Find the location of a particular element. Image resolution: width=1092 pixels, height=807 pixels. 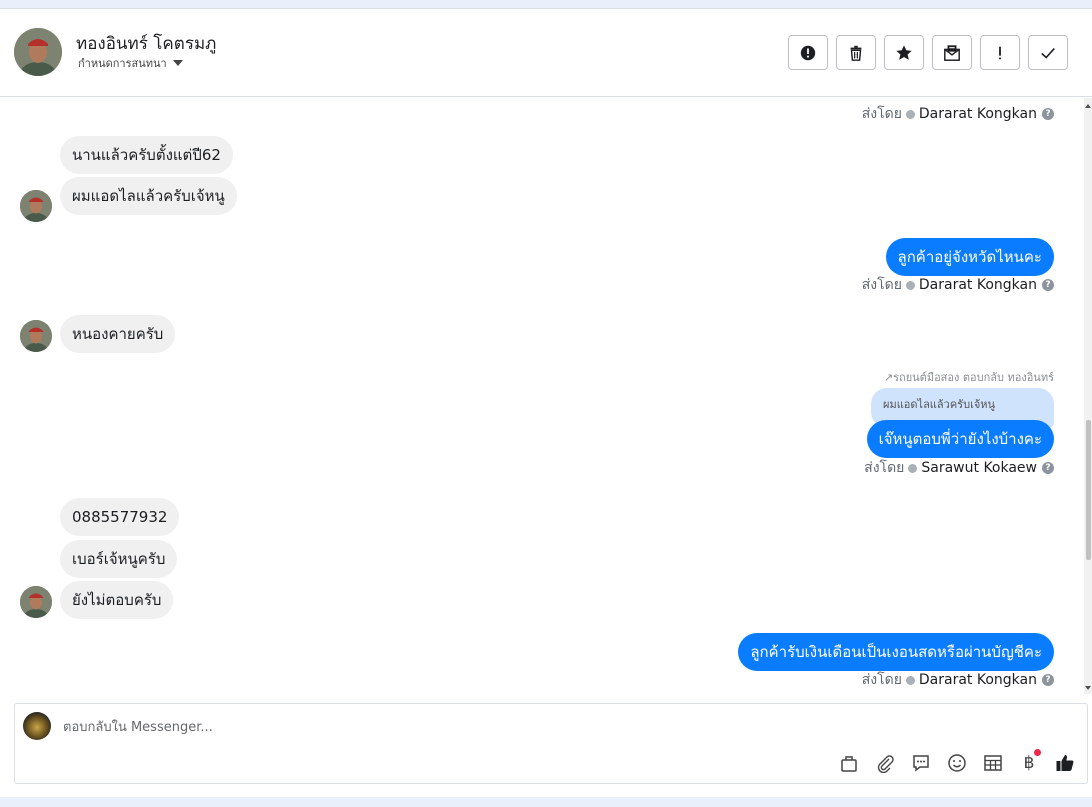

contact-name: ทองอินทร์ โคตรมภู is located at coordinates (146, 44).